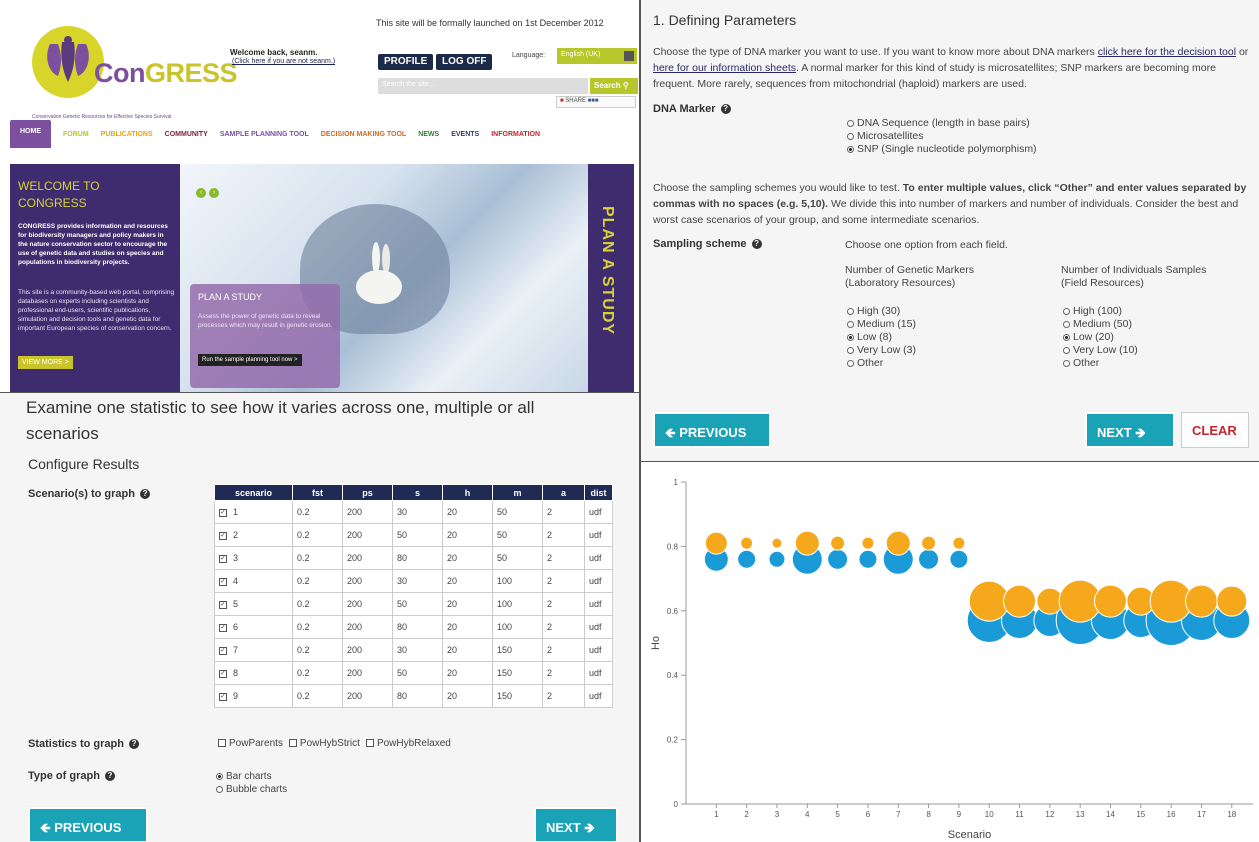 The image size is (1259, 842). Describe the element at coordinates (214, 193) in the screenshot. I see `chevron-right-icon: ›` at that location.